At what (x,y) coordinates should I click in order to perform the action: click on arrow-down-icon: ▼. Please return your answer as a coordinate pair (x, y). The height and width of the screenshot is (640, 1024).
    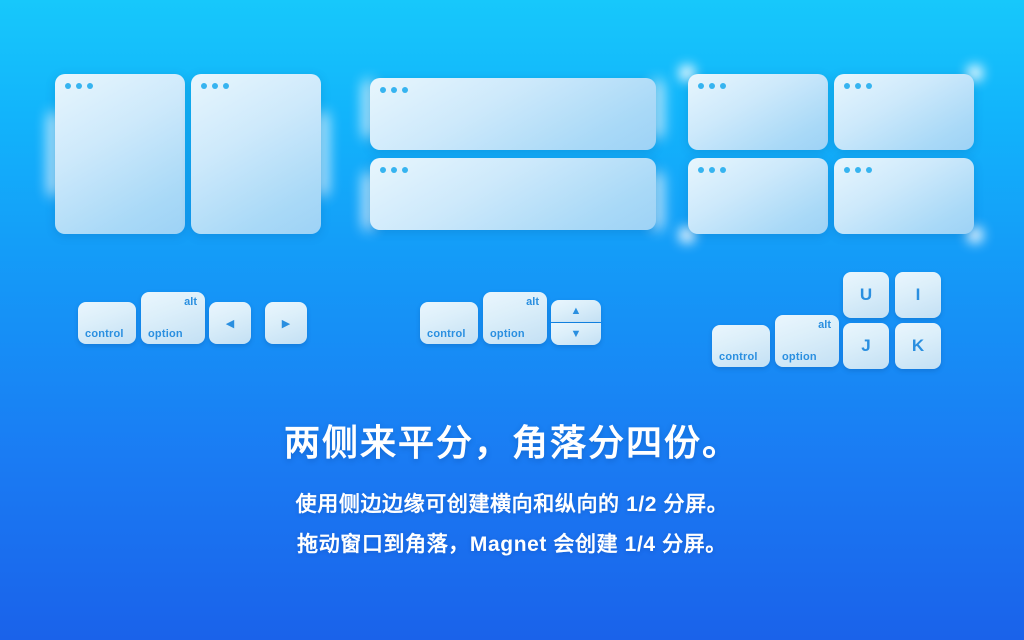
    Looking at the image, I should click on (576, 334).